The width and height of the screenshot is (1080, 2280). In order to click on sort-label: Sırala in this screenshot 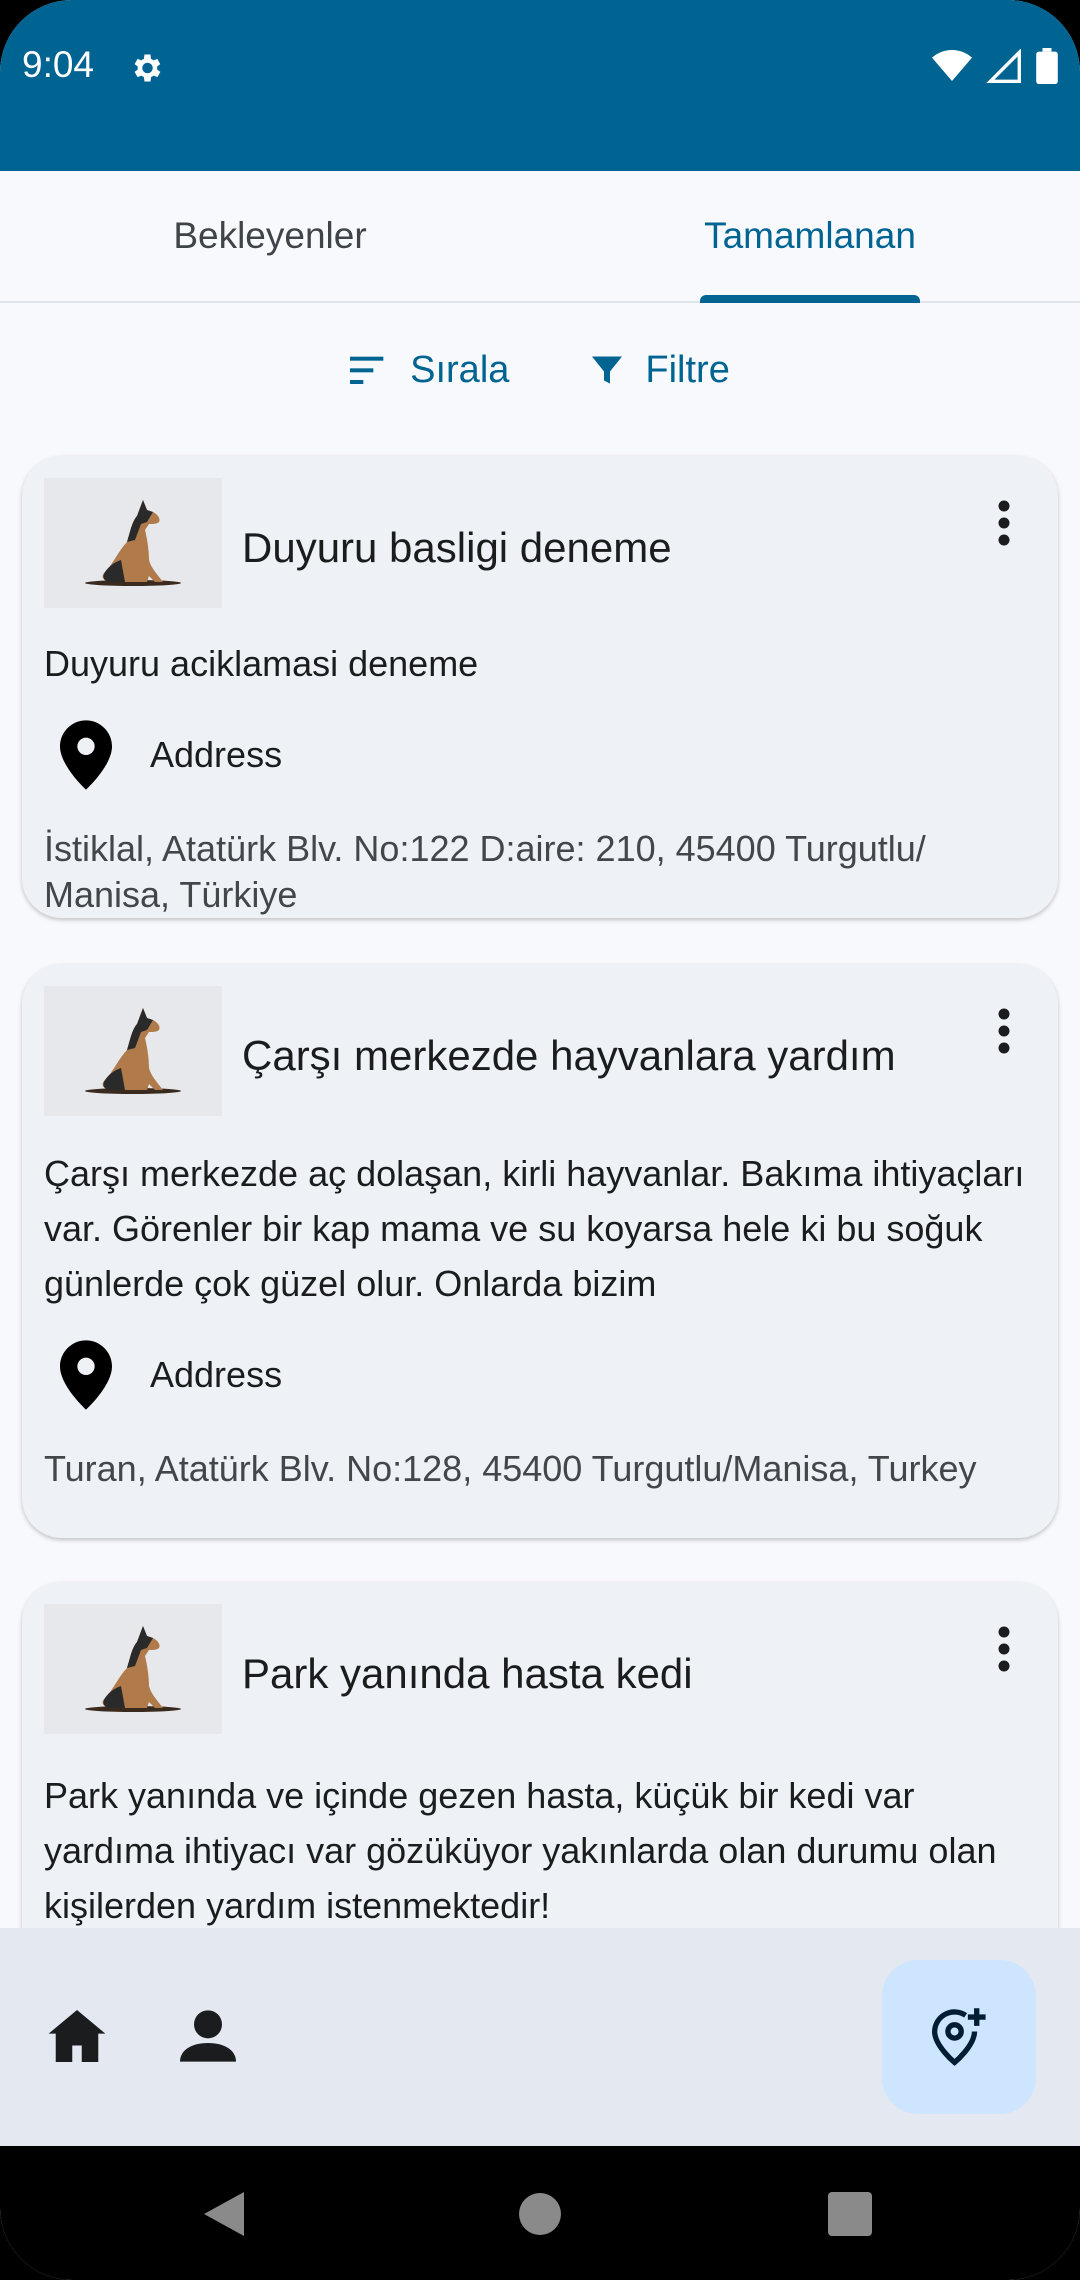, I will do `click(460, 369)`.